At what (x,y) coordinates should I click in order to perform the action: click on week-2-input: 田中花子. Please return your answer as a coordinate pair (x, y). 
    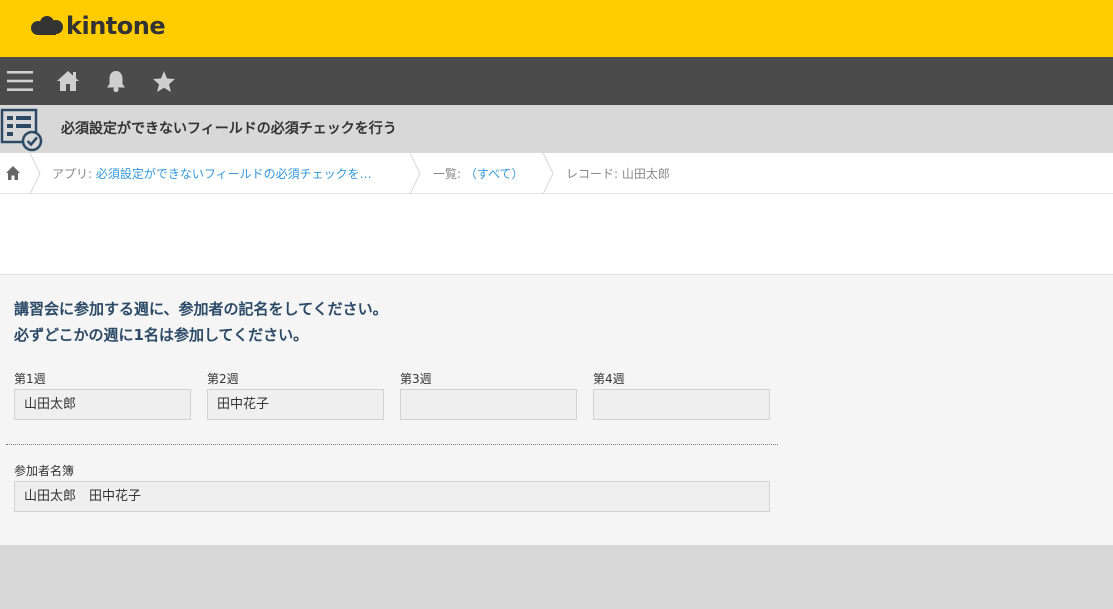
    Looking at the image, I should click on (295, 404).